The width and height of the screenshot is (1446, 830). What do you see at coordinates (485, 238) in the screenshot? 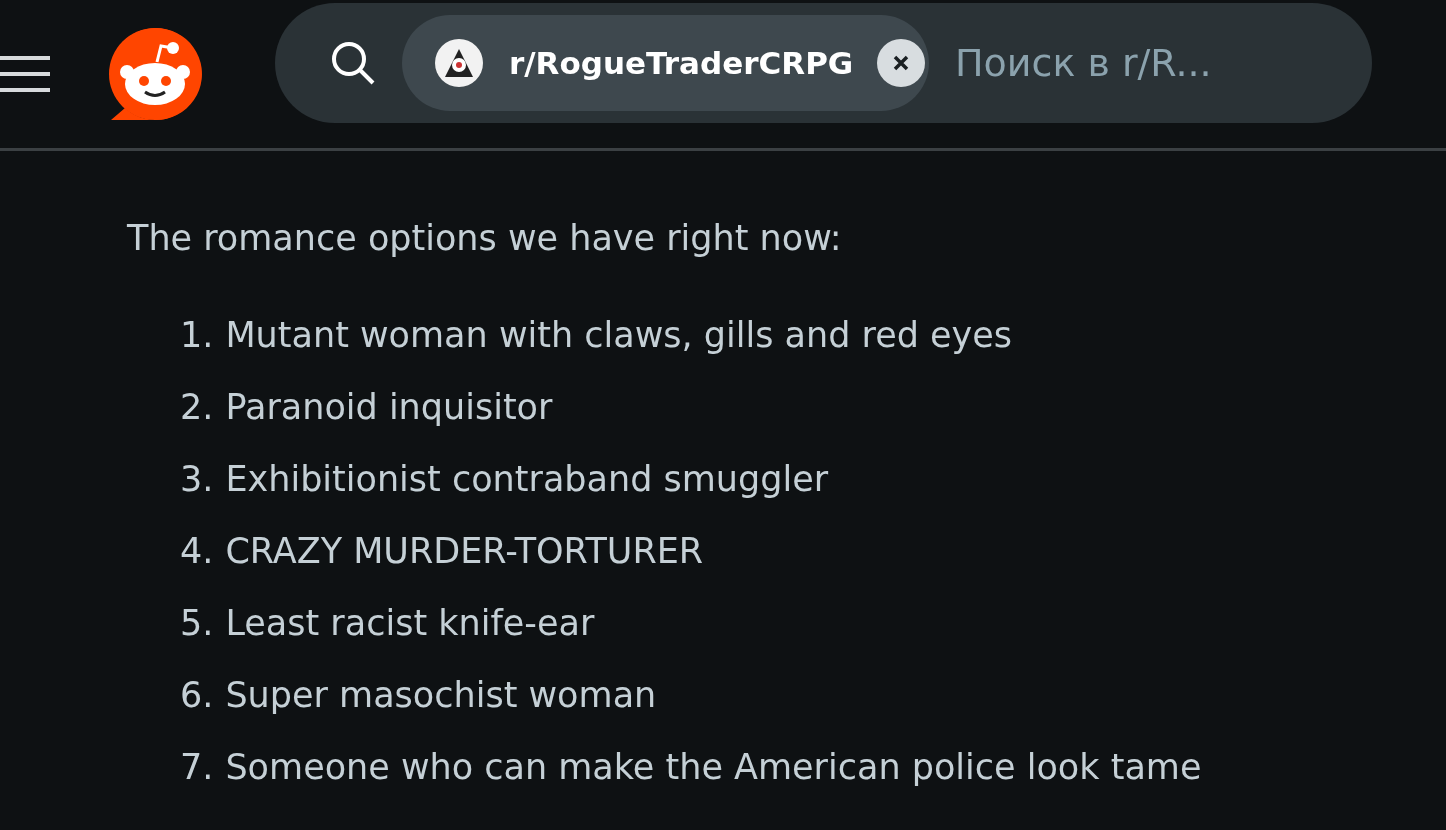
I see `post-paragraph: The romance options we have right now:` at bounding box center [485, 238].